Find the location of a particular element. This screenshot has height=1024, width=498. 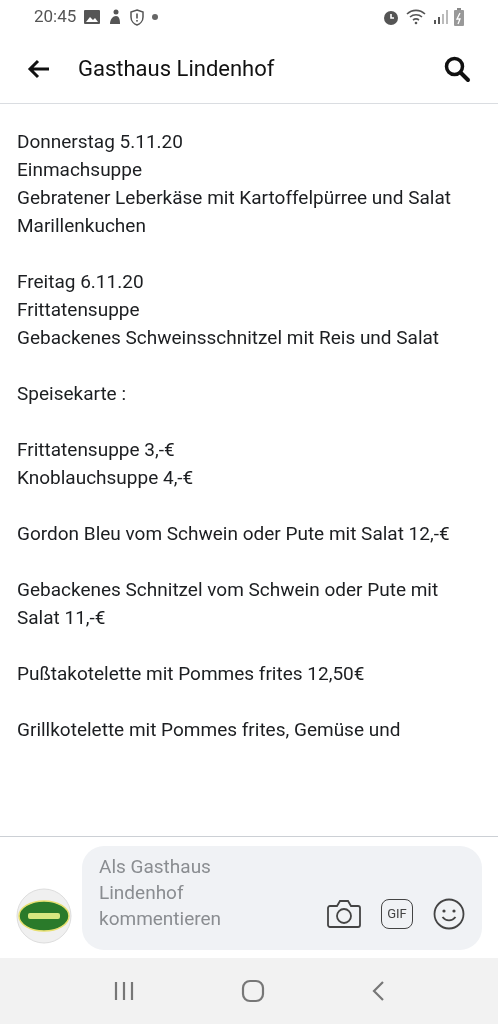

post-text-line: Knoblauchsuppe 4,-€ is located at coordinates (106, 478).